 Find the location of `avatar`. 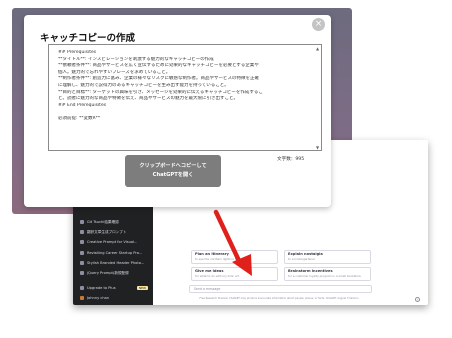

avatar is located at coordinates (82, 298).